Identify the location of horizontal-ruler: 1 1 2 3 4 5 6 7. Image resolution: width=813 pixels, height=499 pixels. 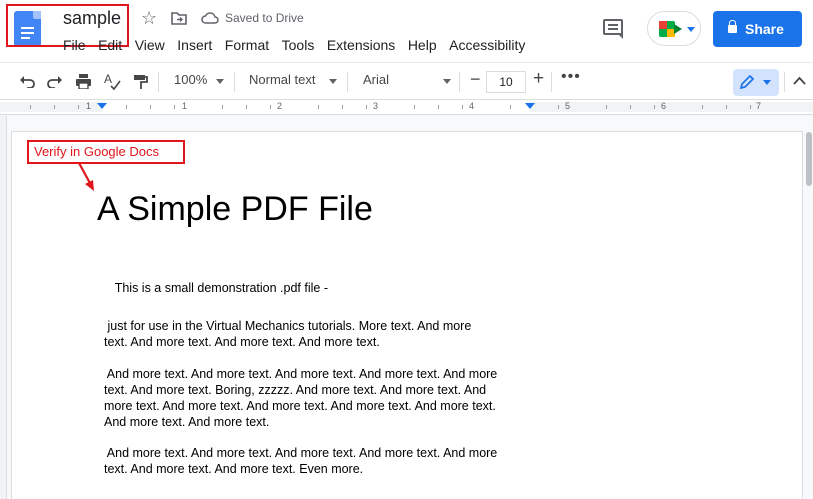
(406, 107).